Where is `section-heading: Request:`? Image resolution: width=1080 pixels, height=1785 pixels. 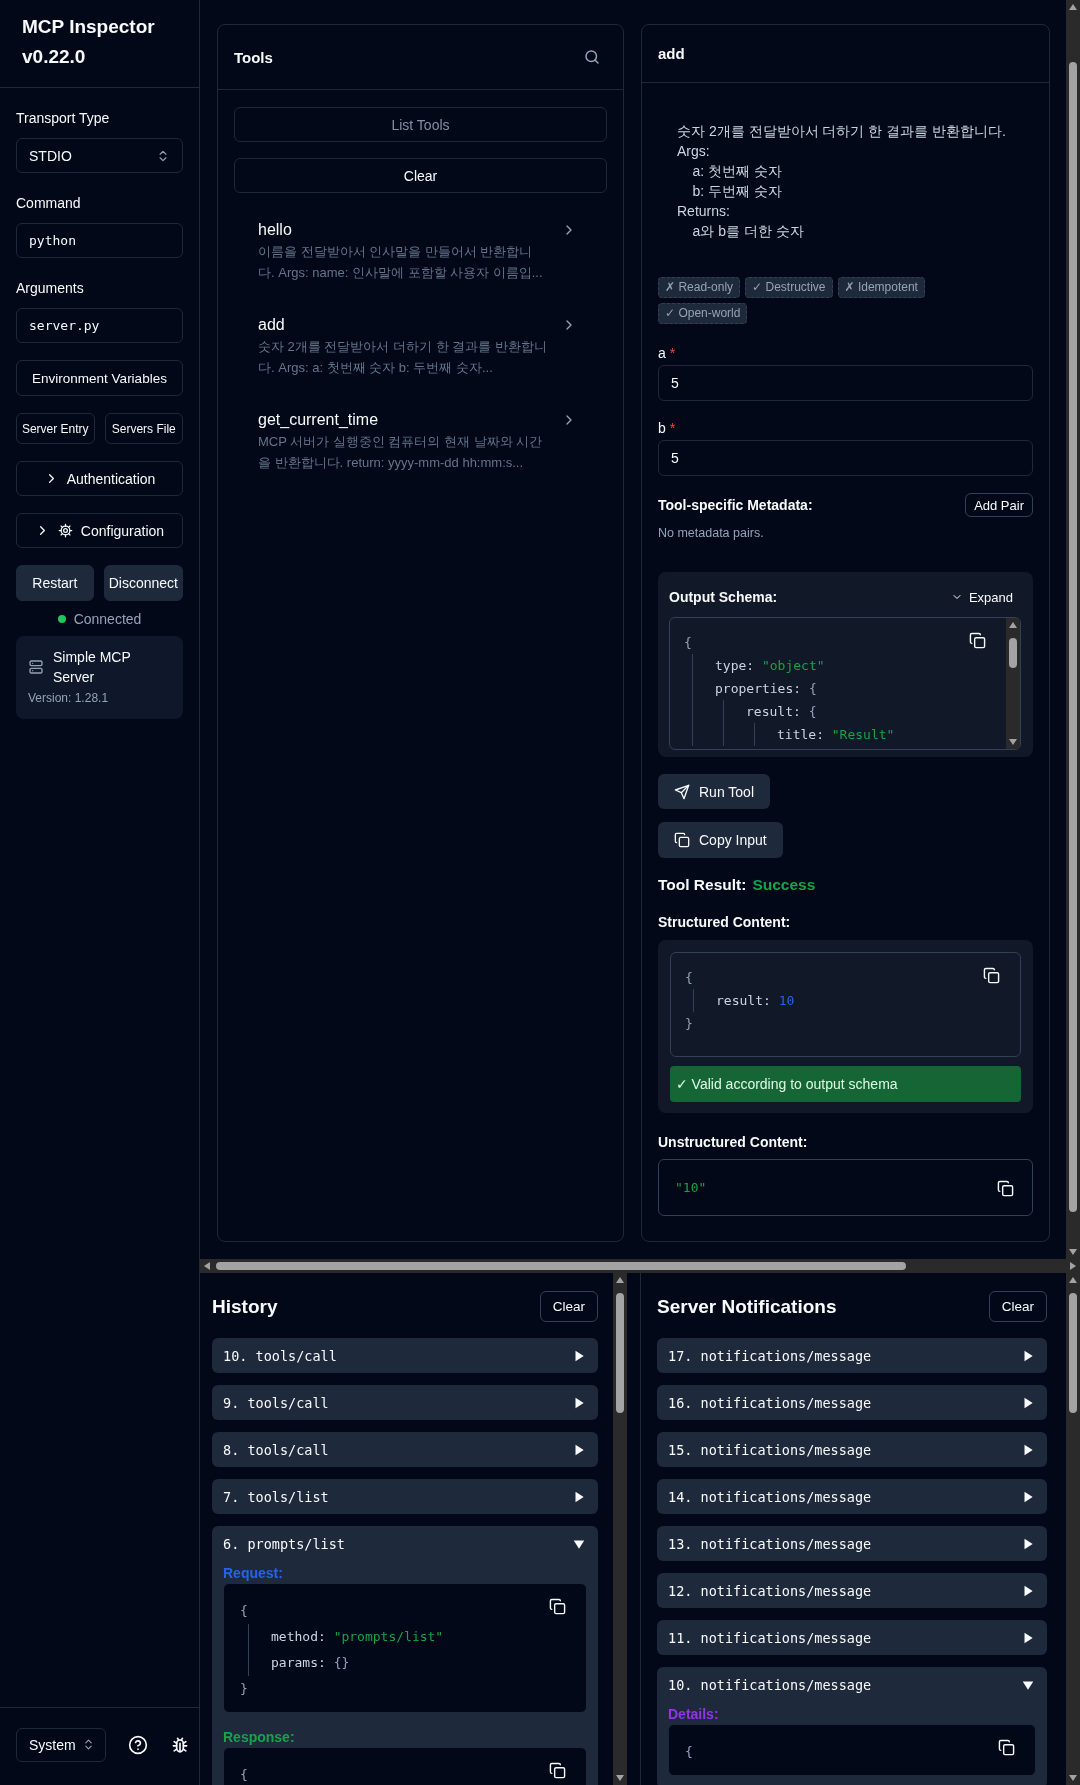 section-heading: Request: is located at coordinates (253, 1573).